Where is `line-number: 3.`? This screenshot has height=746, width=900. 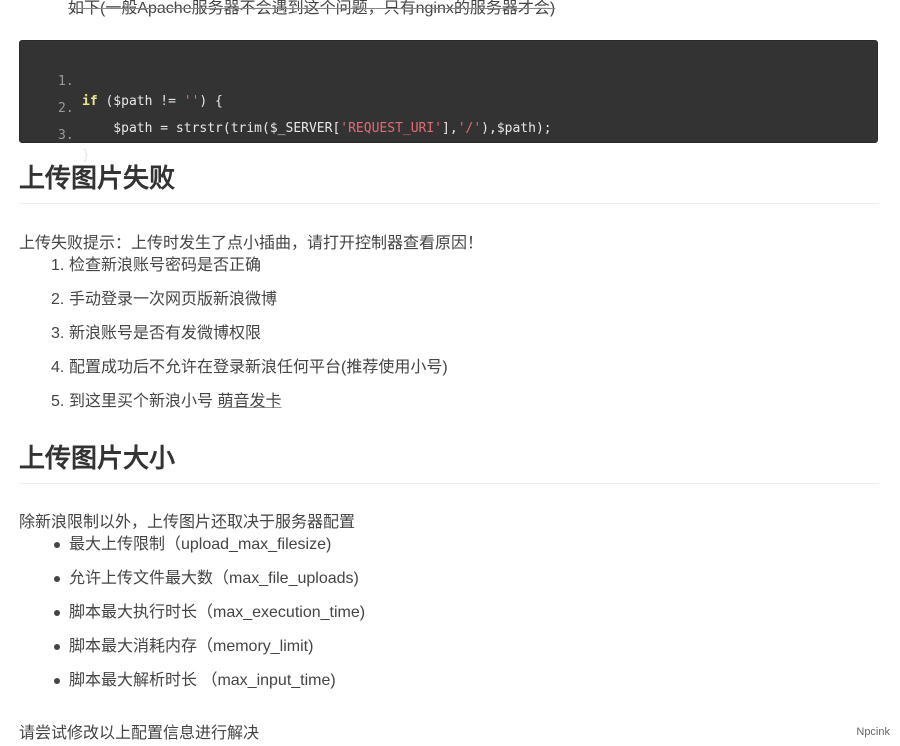 line-number: 3. is located at coordinates (66, 135).